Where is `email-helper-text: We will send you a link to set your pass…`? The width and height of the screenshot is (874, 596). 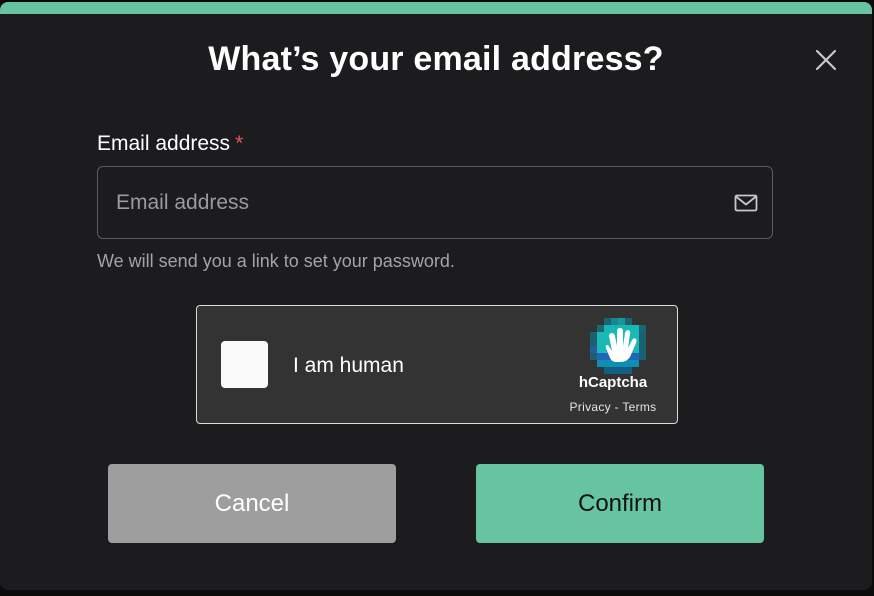 email-helper-text: We will send you a link to set your pass… is located at coordinates (276, 261).